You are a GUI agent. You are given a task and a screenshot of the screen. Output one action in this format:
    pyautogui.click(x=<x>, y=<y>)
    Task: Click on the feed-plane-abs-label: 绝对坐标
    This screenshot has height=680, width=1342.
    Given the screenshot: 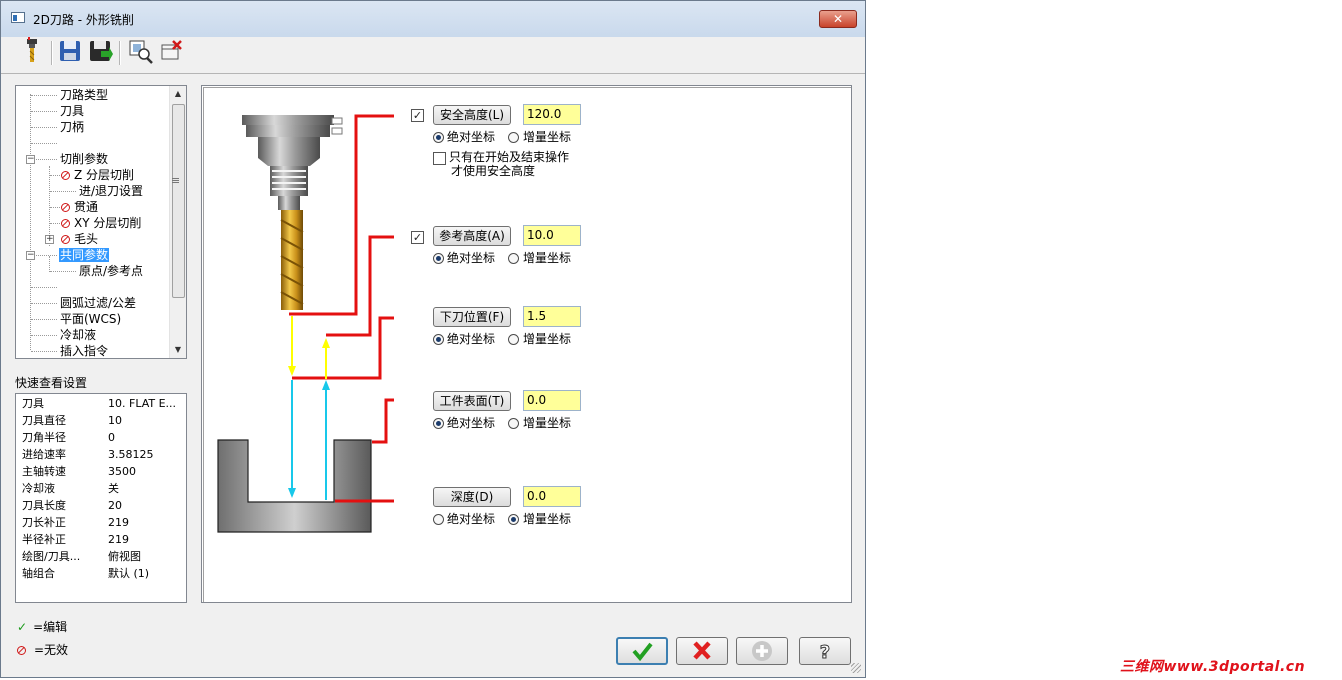 What is the action you would take?
    pyautogui.click(x=471, y=339)
    